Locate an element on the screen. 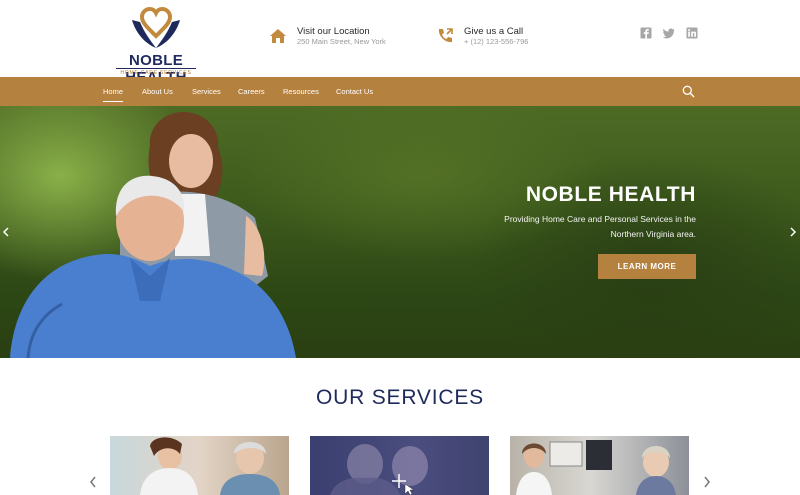  brand-tagline: HOME CARE SERVICES is located at coordinates (156, 72).